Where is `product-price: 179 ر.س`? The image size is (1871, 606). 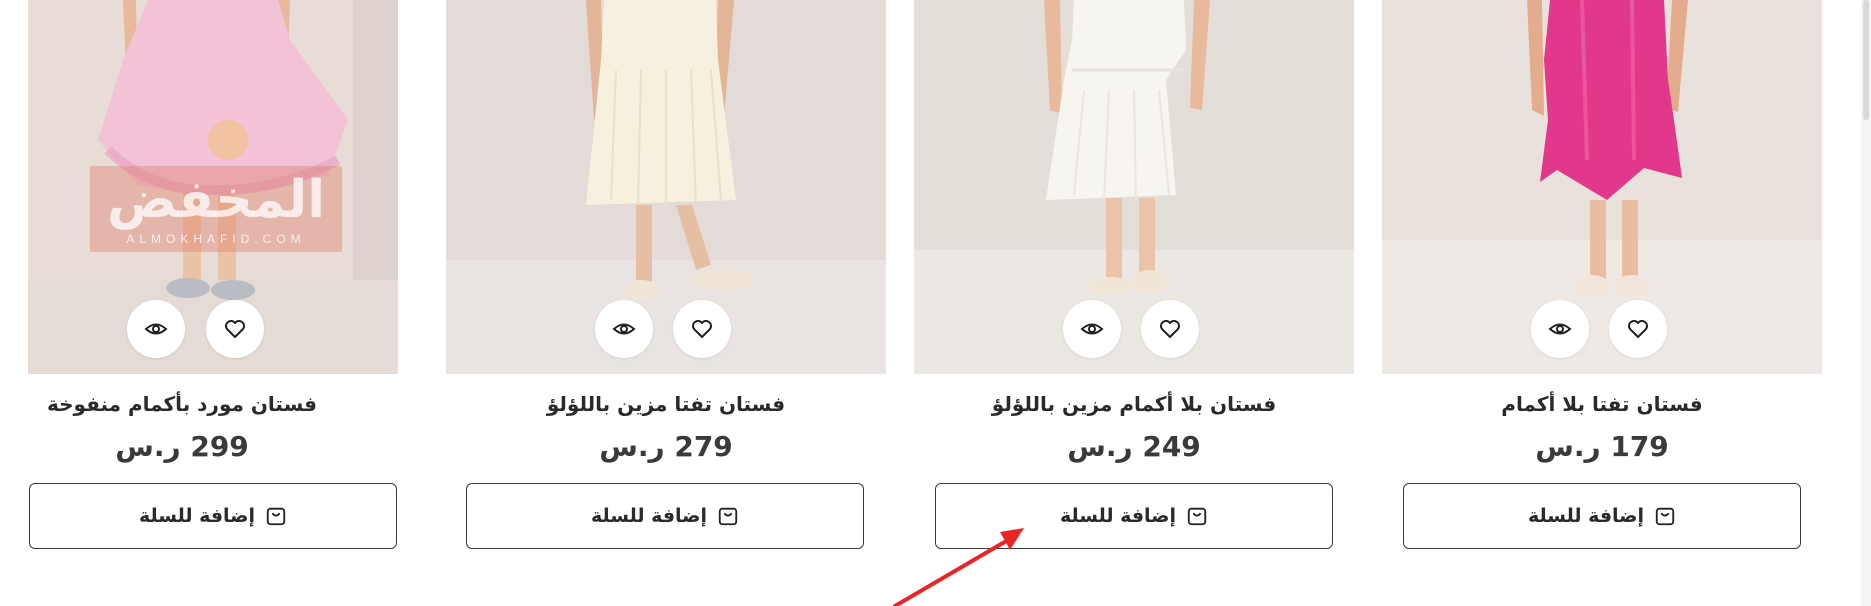
product-price: 179 ر.س is located at coordinates (1602, 446).